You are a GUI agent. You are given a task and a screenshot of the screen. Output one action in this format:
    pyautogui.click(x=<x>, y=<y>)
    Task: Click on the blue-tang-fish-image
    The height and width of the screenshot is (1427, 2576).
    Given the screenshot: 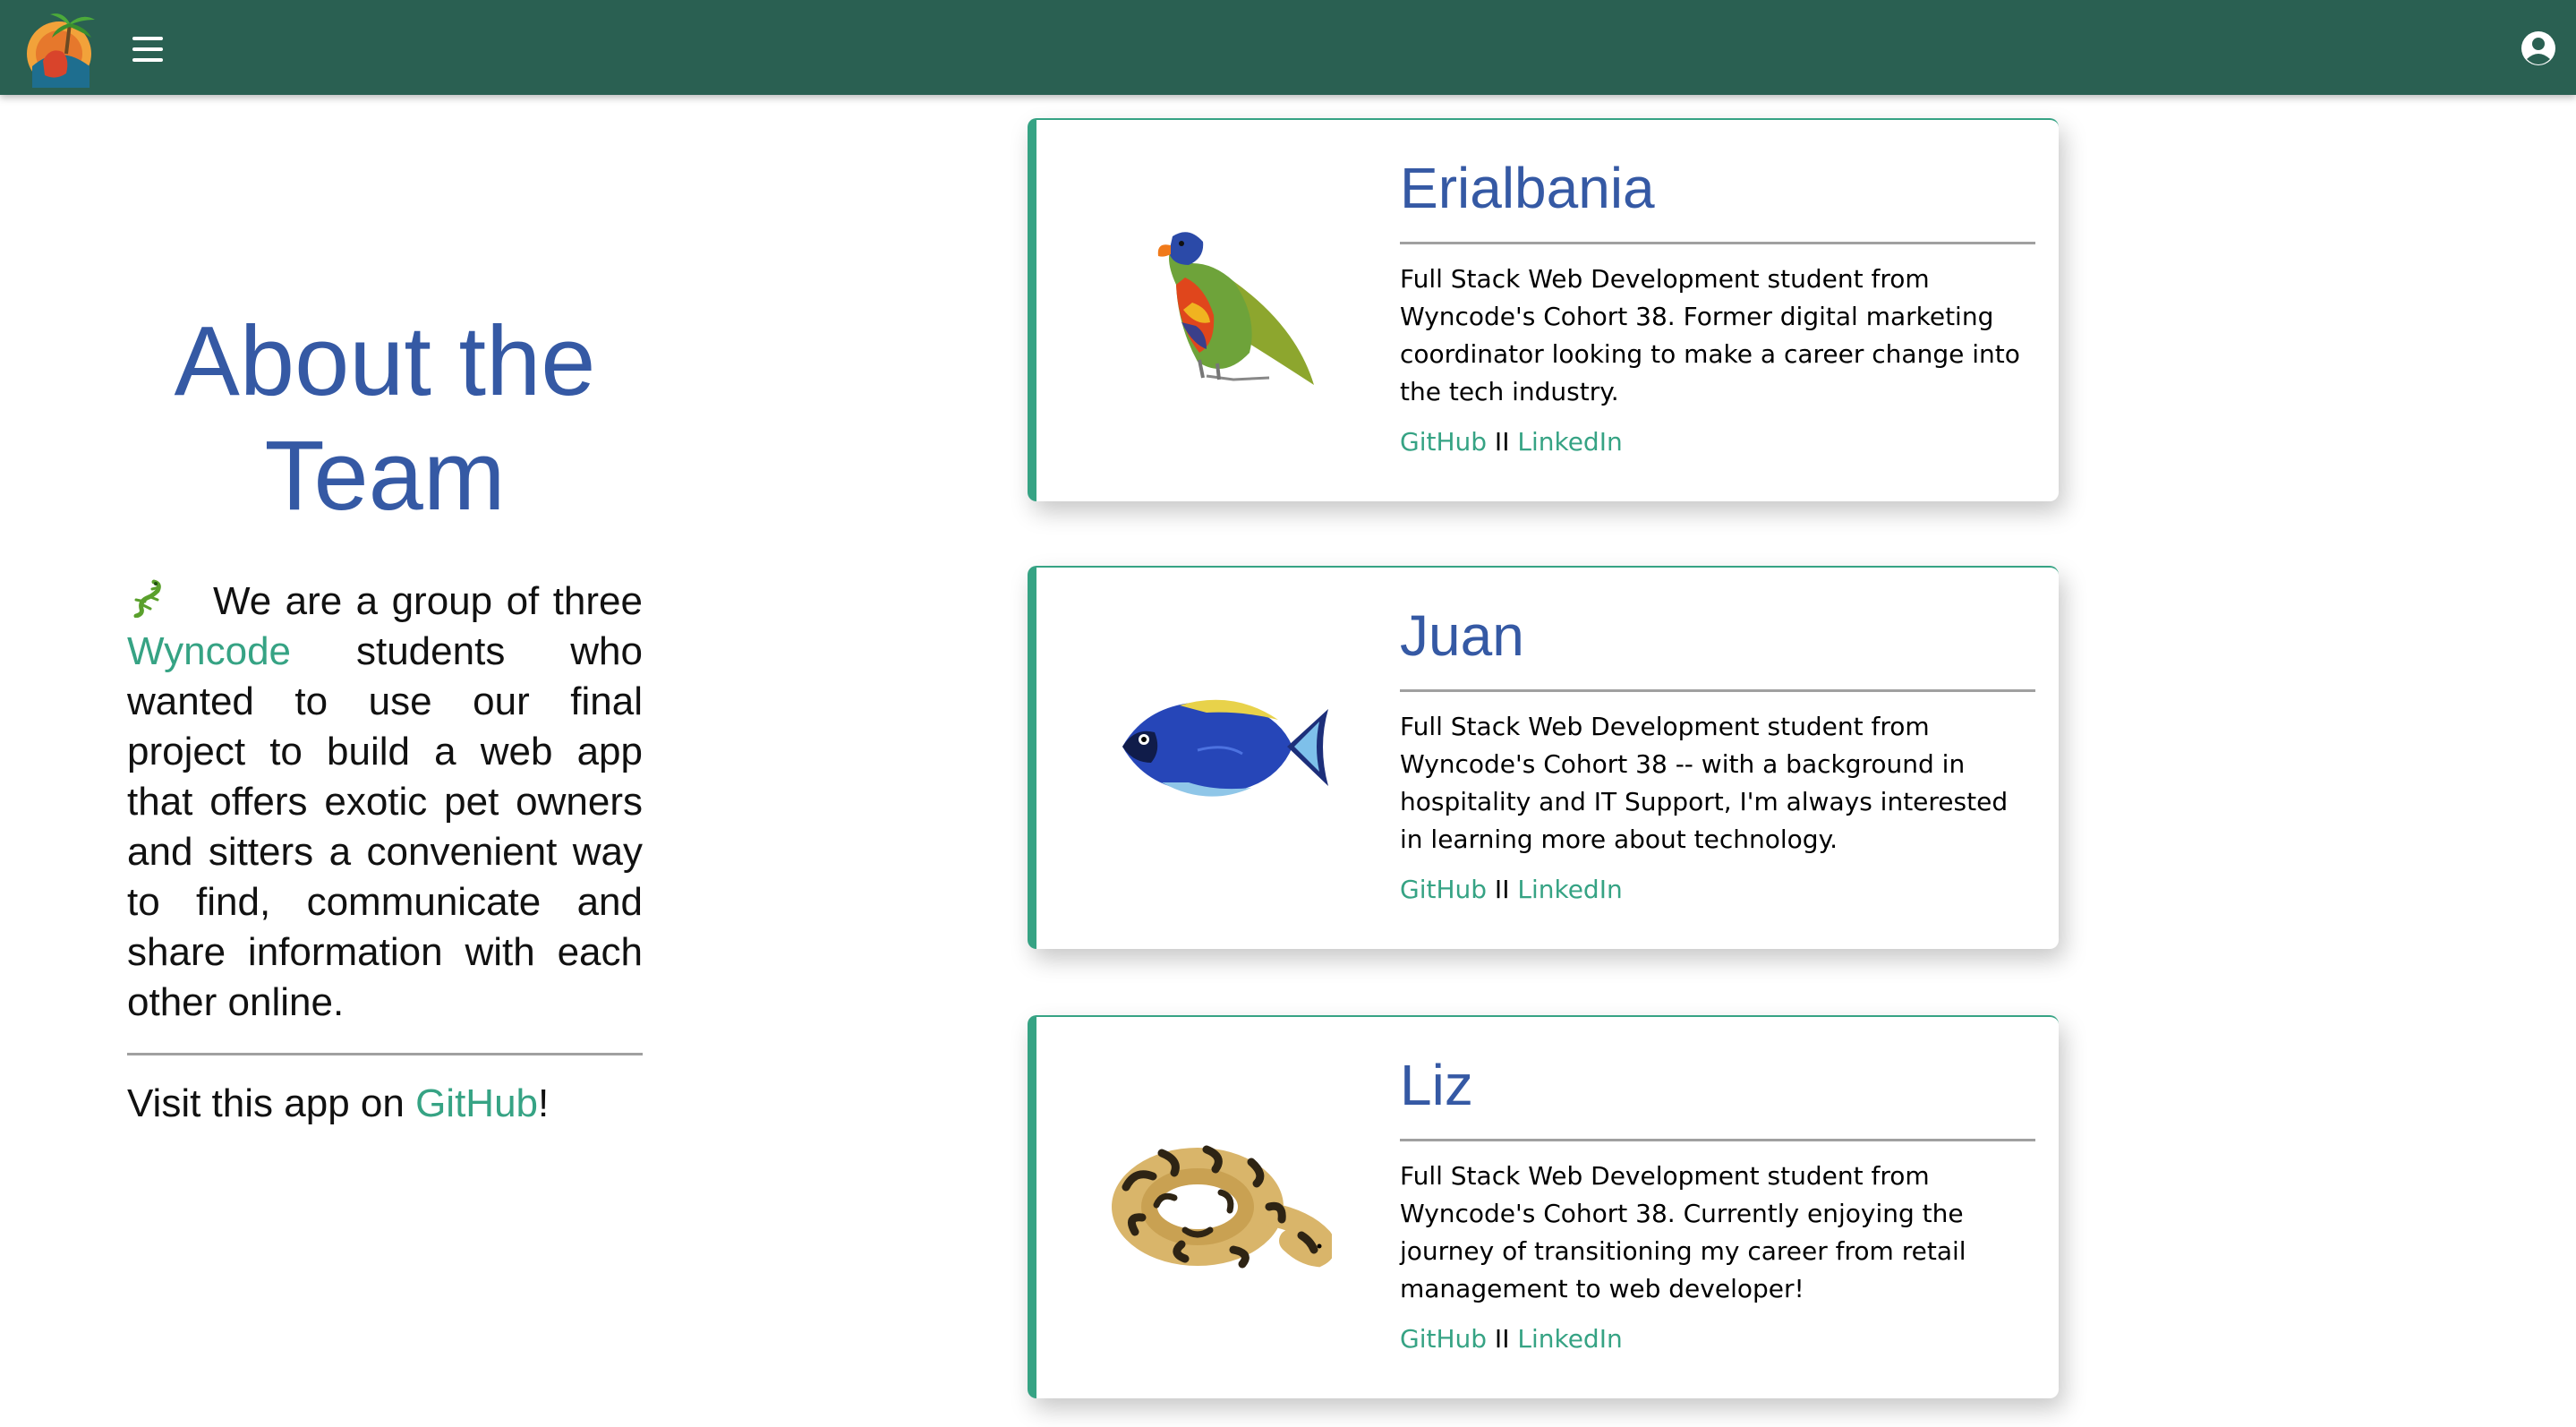 What is the action you would take?
    pyautogui.click(x=1225, y=748)
    